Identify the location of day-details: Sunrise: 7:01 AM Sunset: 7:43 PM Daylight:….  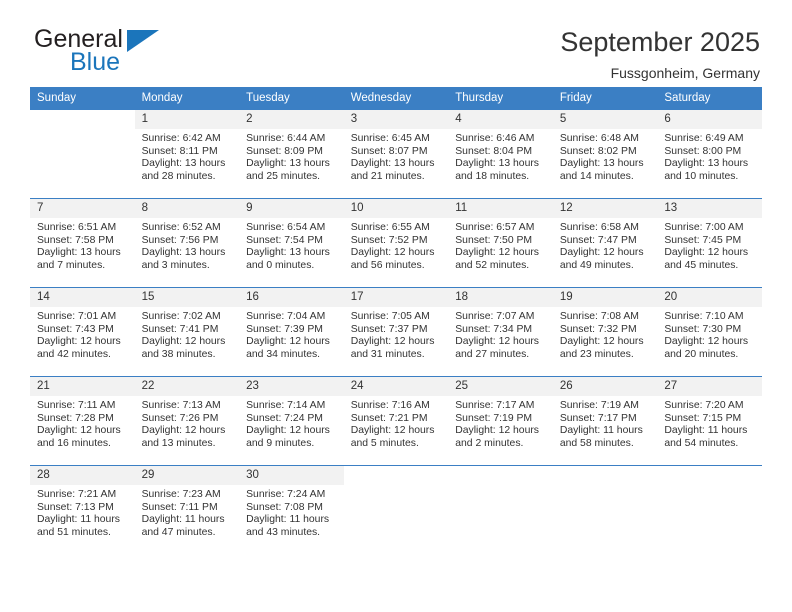
(82, 334).